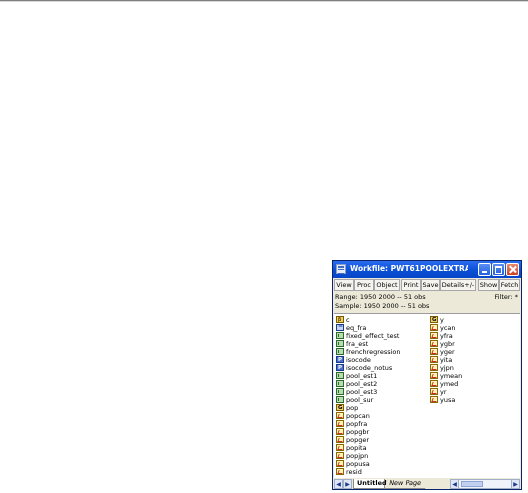 The width and height of the screenshot is (528, 493). Describe the element at coordinates (358, 464) in the screenshot. I see `object-label: popusa` at that location.